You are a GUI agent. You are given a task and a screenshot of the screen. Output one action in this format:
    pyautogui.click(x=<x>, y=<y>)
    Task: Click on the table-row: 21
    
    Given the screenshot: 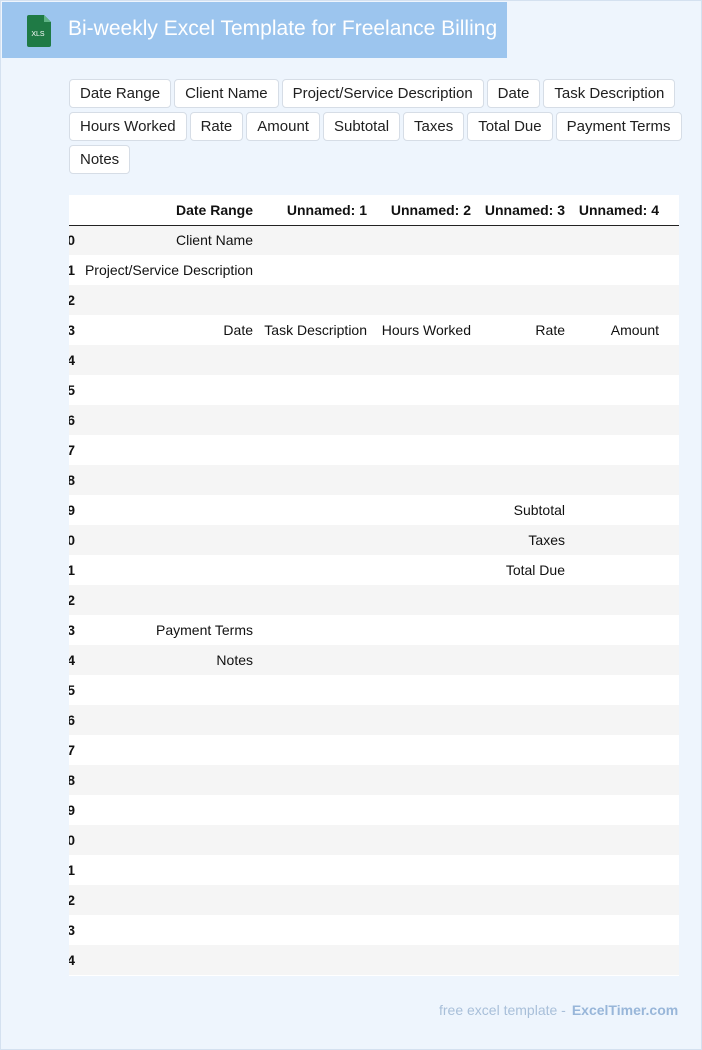 What is the action you would take?
    pyautogui.click(x=374, y=870)
    